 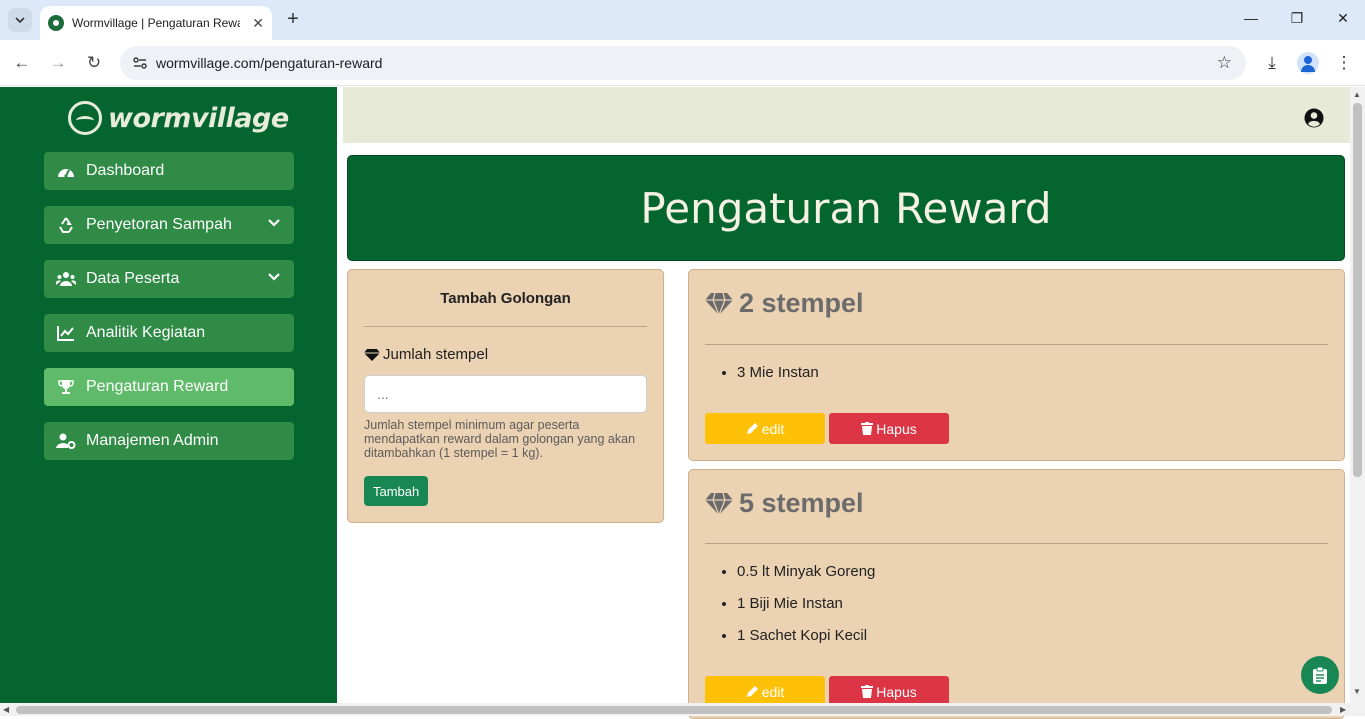 I want to click on list-item: 3 Mie Instan, so click(x=778, y=380).